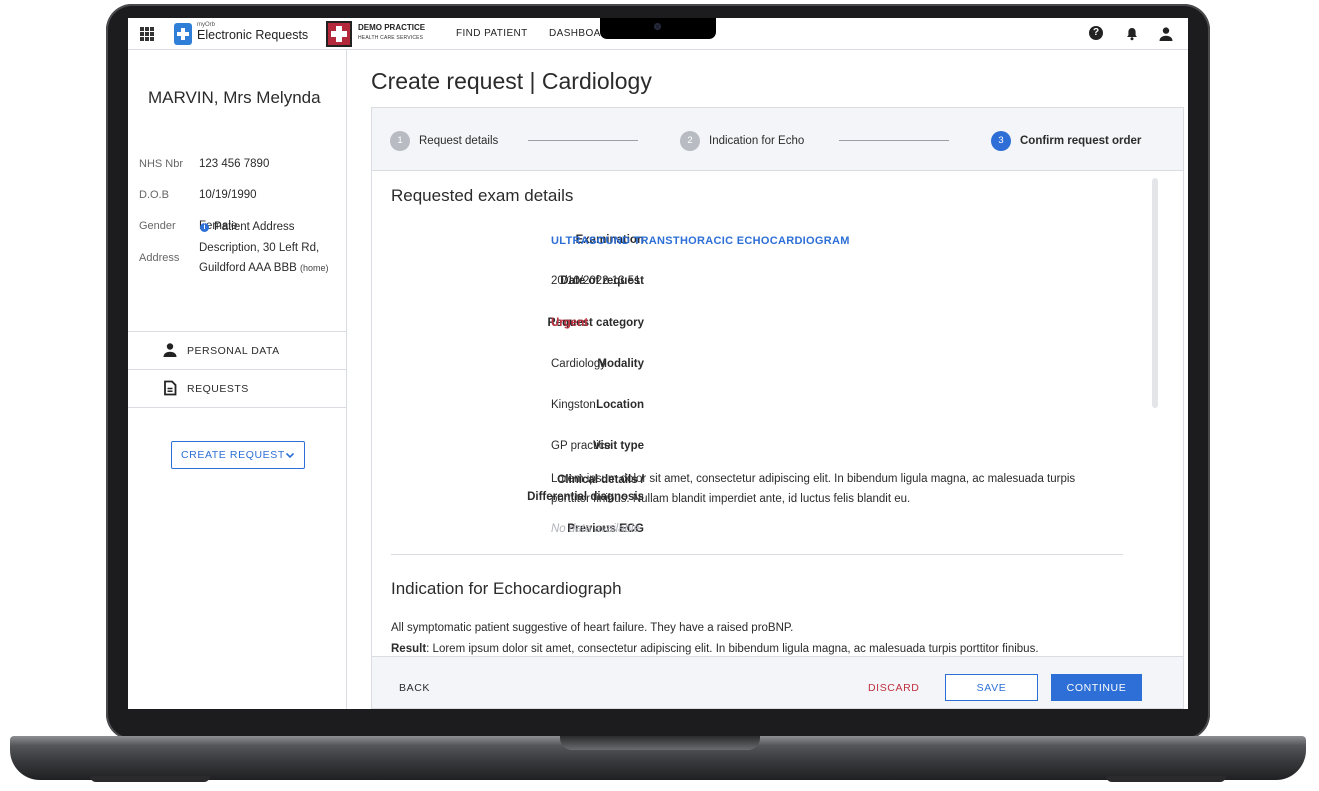 This screenshot has height=791, width=1319. I want to click on patient-name: MARVIN, Mrs Melynda, so click(234, 97).